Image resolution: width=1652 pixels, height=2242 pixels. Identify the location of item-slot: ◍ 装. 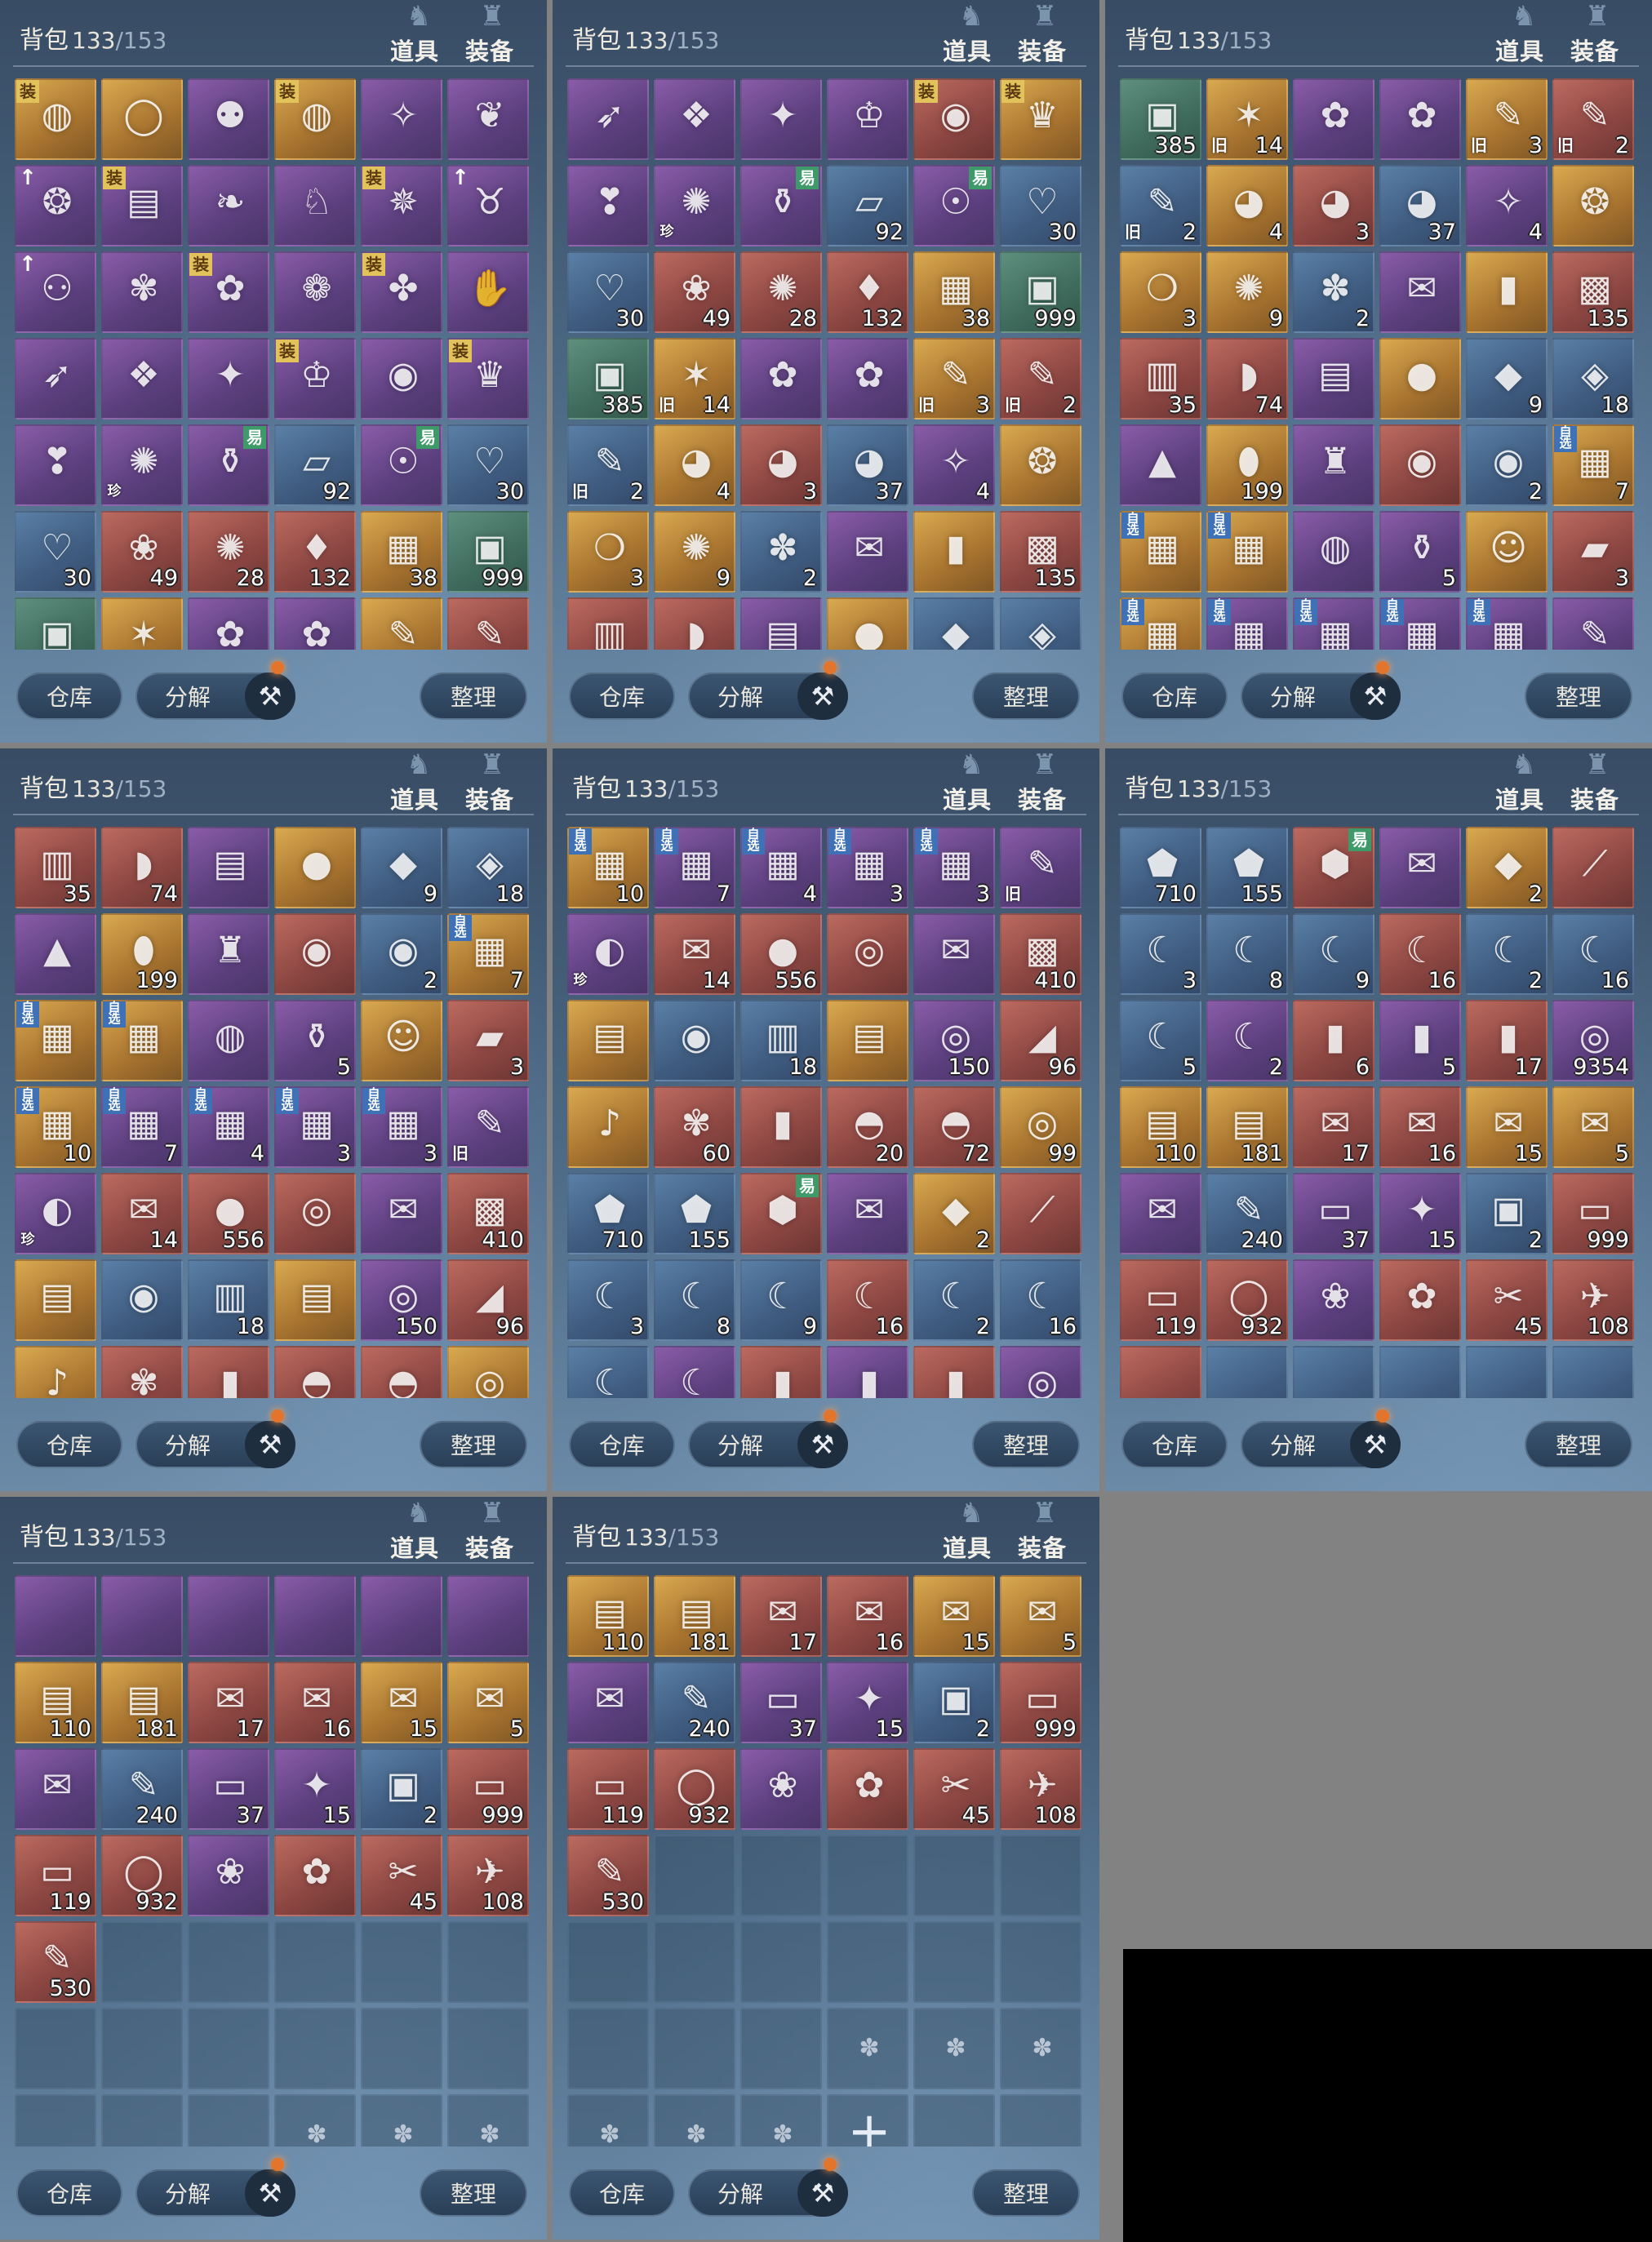
(55, 119).